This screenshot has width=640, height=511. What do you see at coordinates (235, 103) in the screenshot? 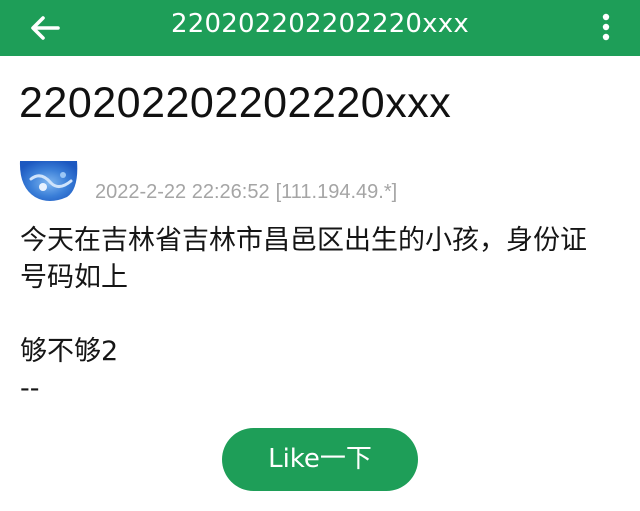
I see `post-title: 220202202202220xxx` at bounding box center [235, 103].